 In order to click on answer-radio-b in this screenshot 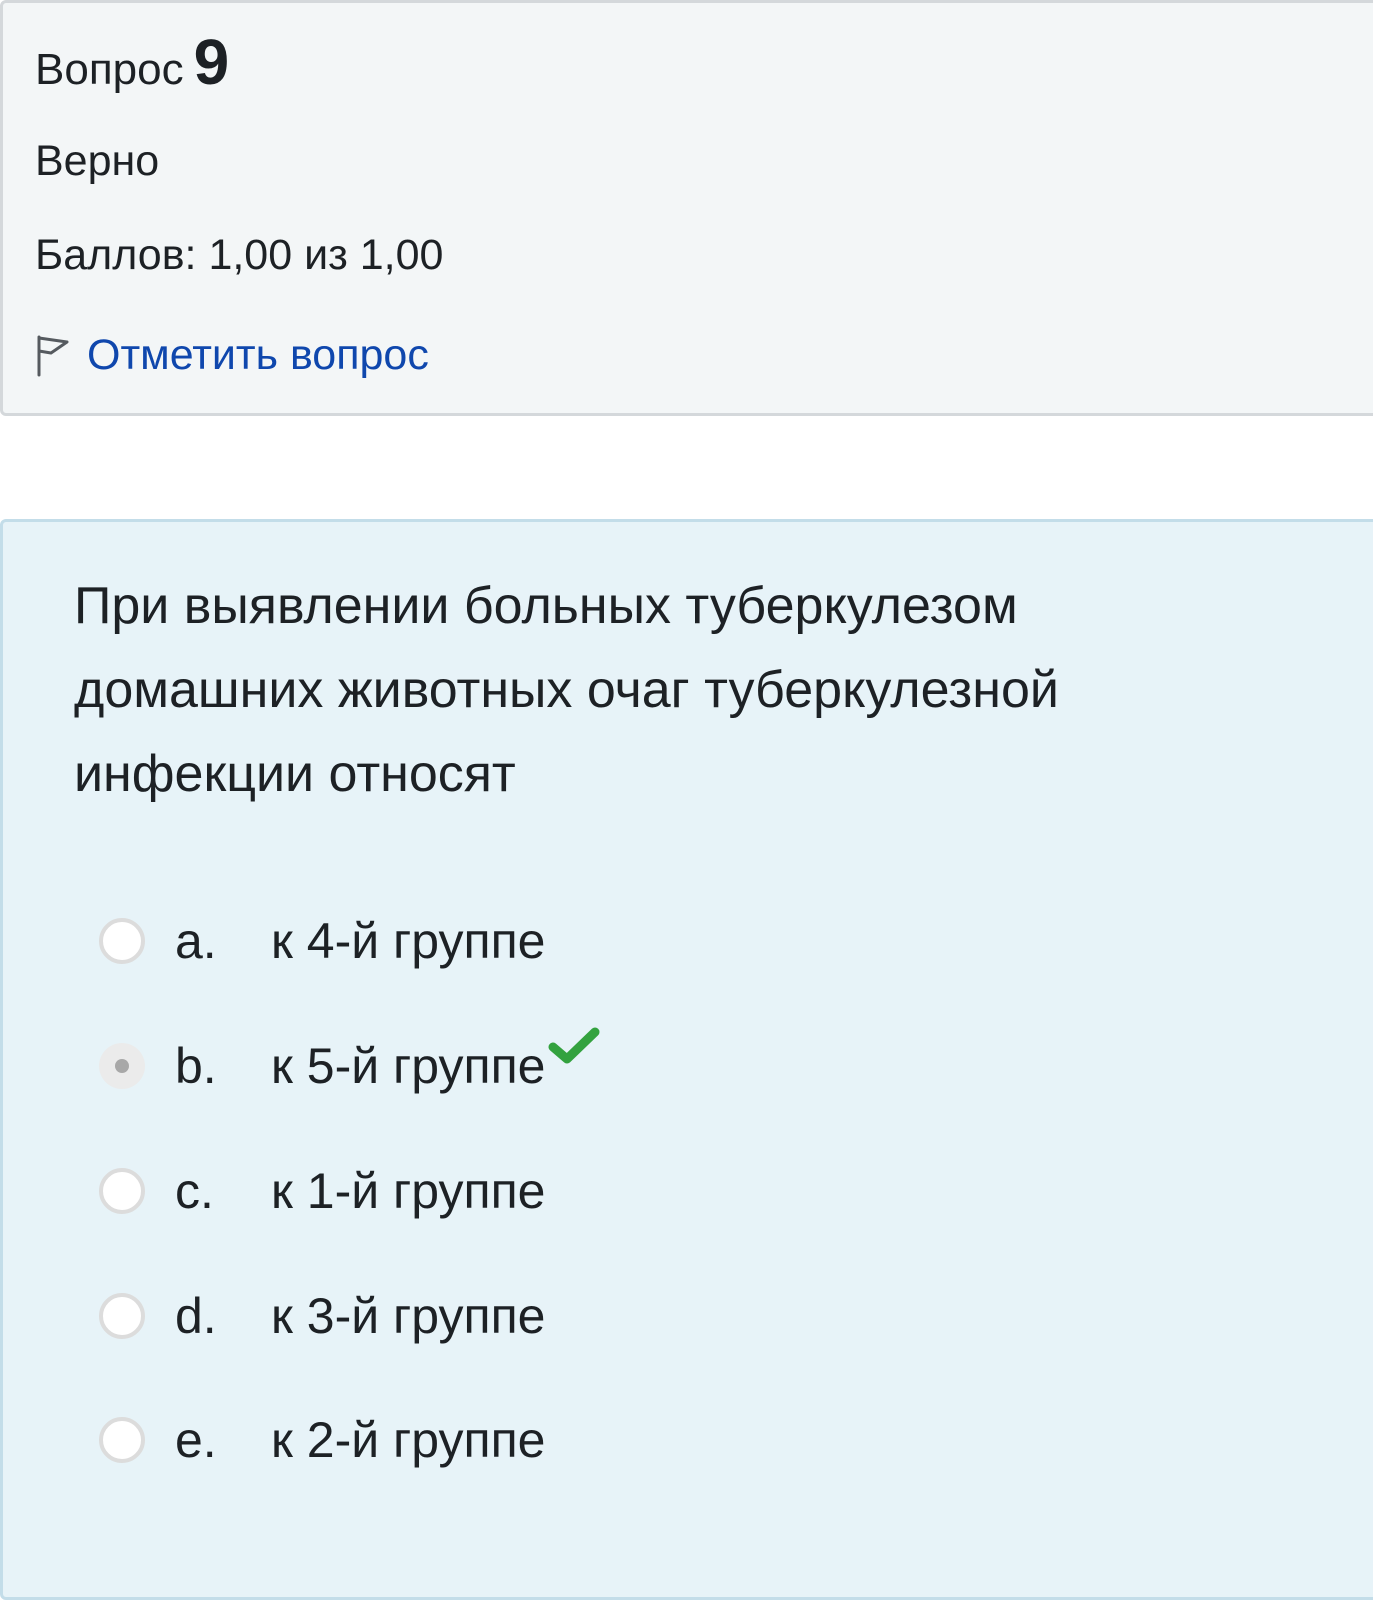, I will do `click(122, 1066)`.